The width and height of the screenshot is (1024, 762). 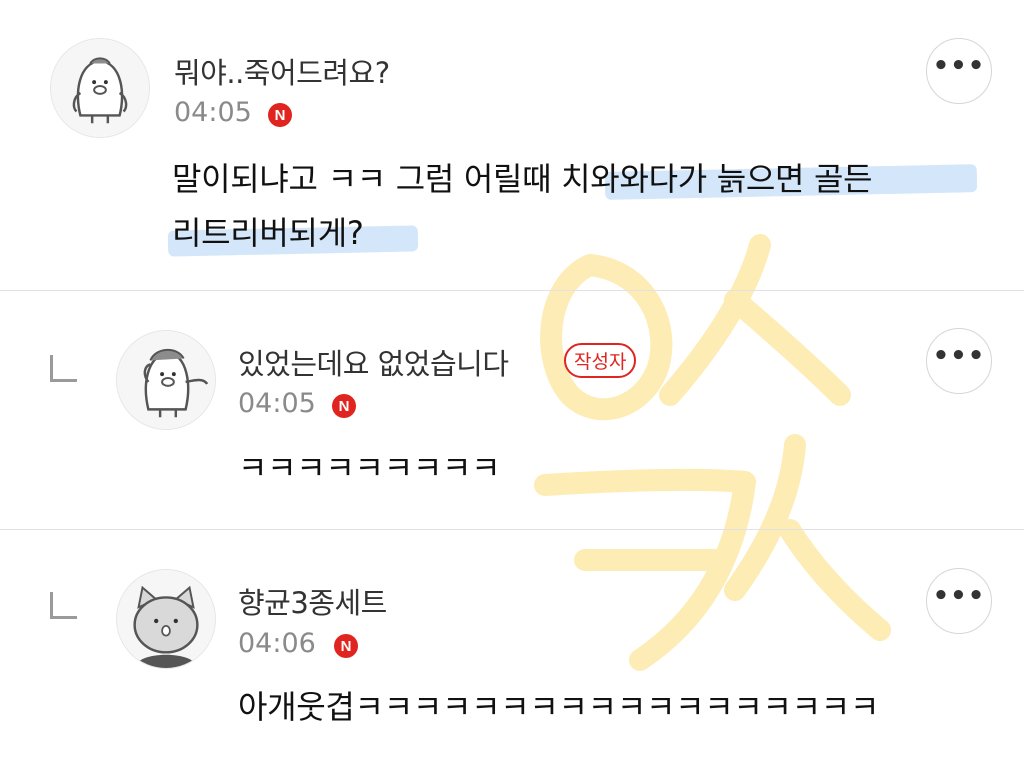 I want to click on comment-text-line: ㅋㅋㅋㅋㅋㅋㅋㅋㅋ, so click(x=369, y=468).